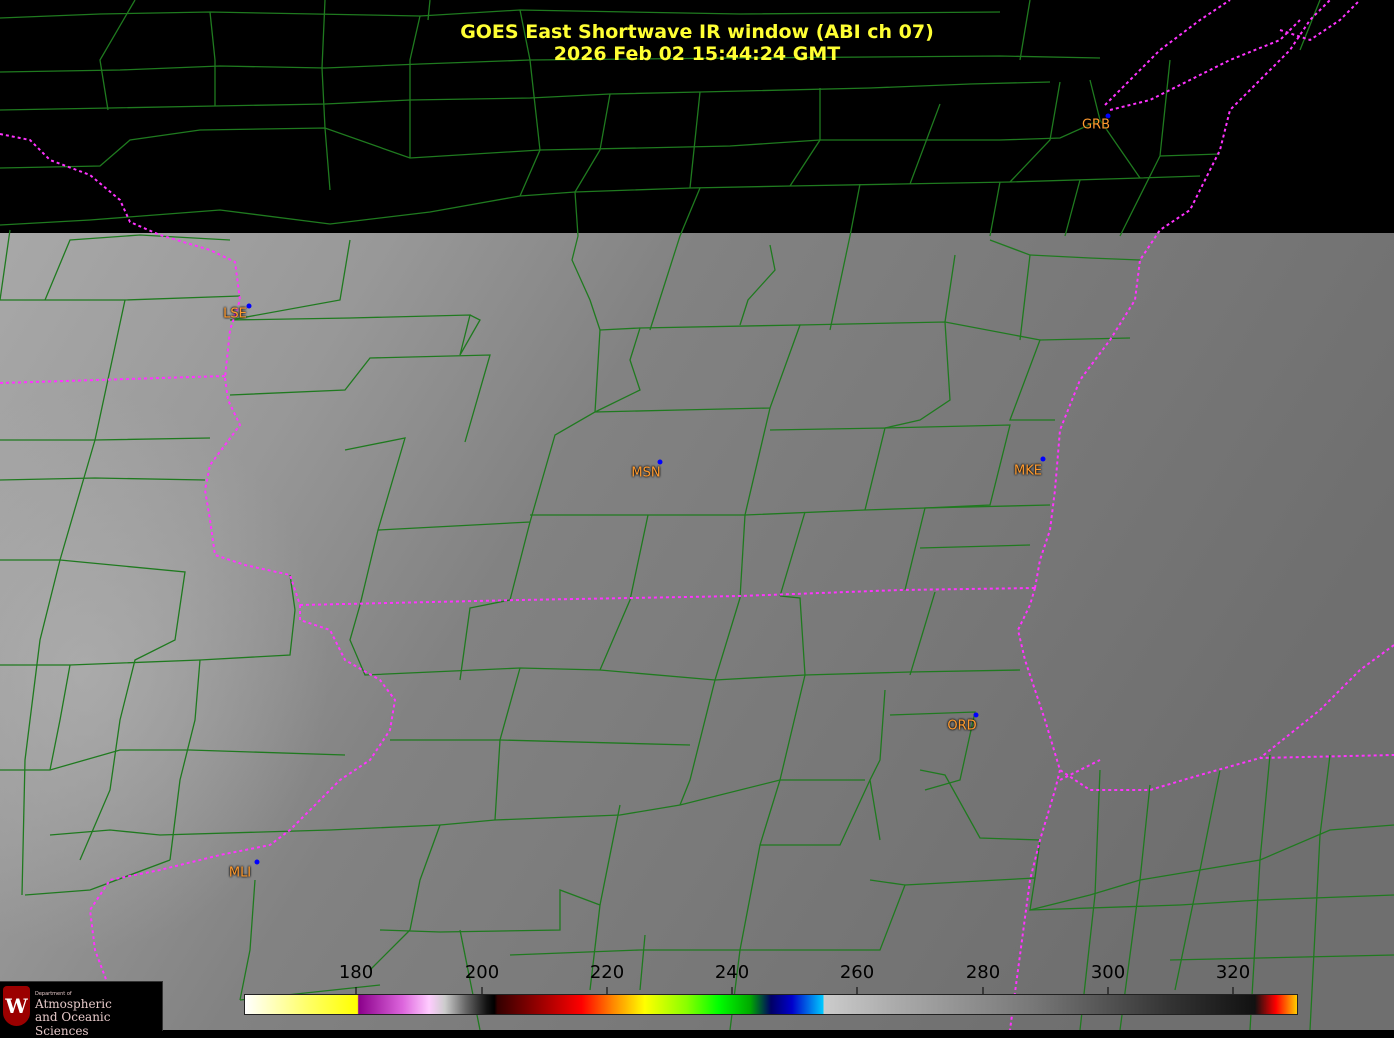 This screenshot has height=1038, width=1394. Describe the element at coordinates (1028, 471) in the screenshot. I see `city-label-mke: MKE` at that location.